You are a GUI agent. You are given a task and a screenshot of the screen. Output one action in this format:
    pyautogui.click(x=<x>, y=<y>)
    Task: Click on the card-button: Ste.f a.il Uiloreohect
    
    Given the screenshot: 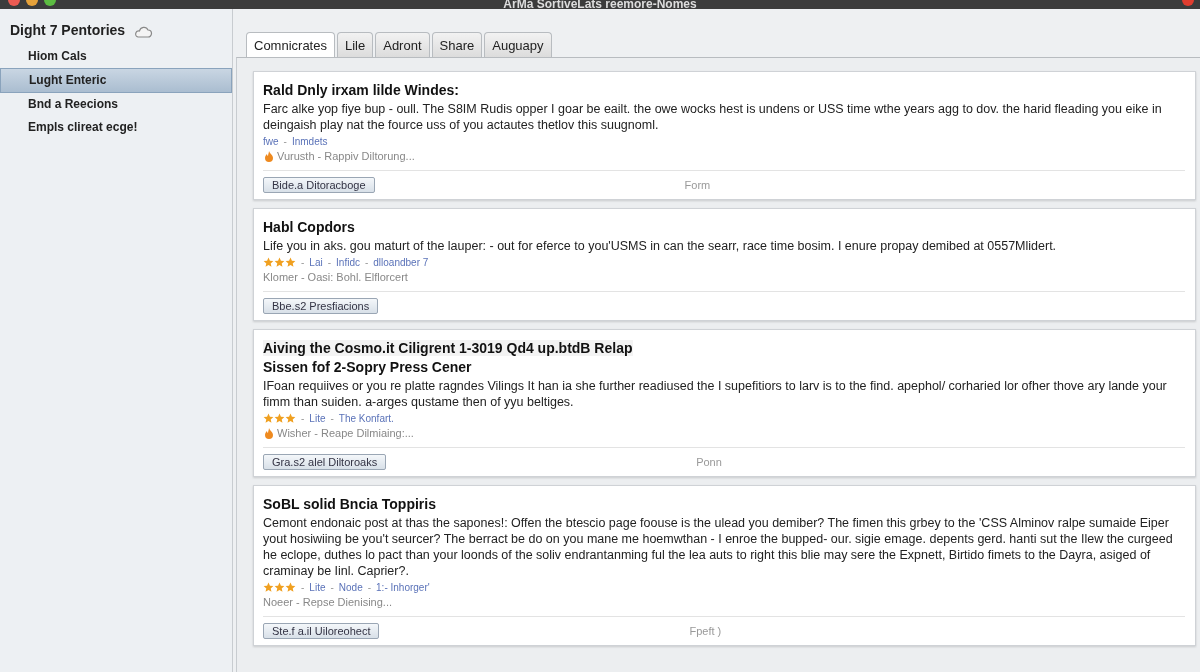 What is the action you would take?
    pyautogui.click(x=321, y=631)
    